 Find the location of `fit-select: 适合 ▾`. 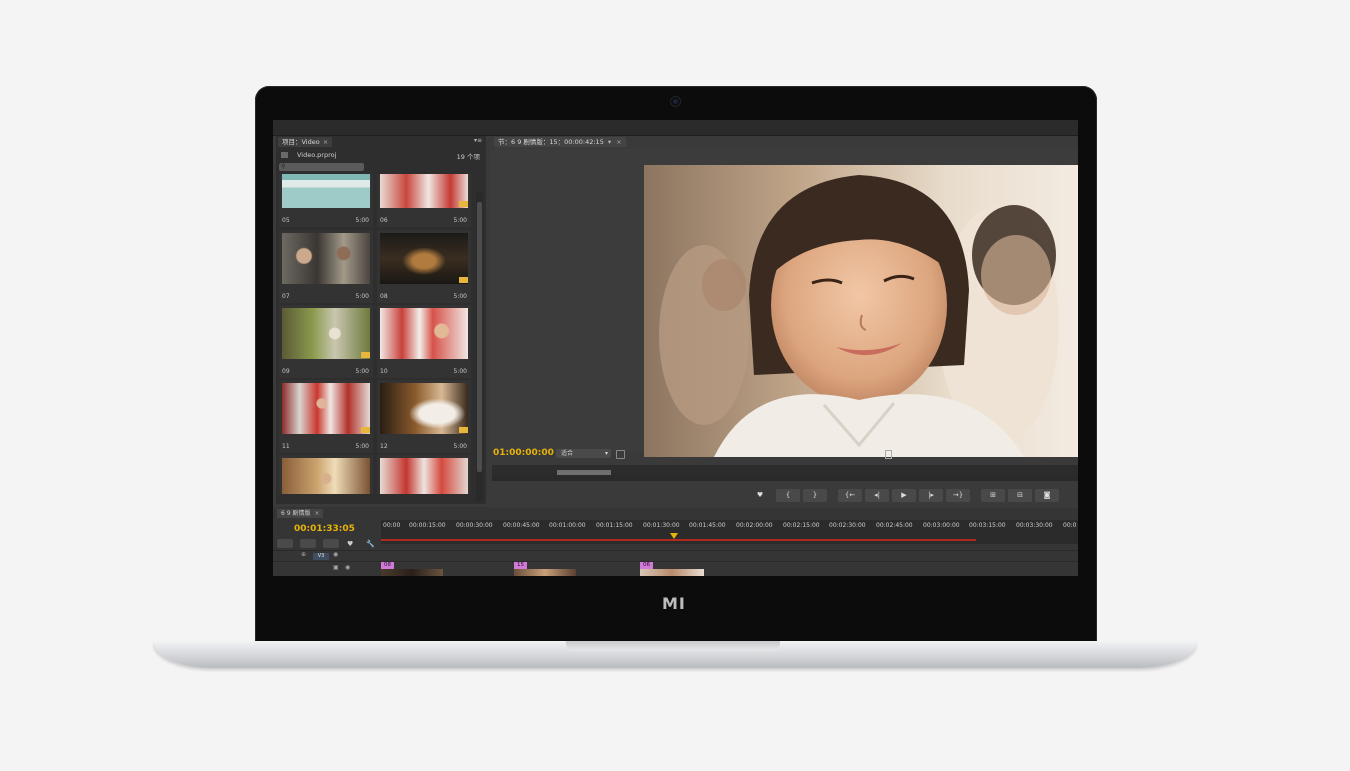

fit-select: 适合 ▾ is located at coordinates (583, 453).